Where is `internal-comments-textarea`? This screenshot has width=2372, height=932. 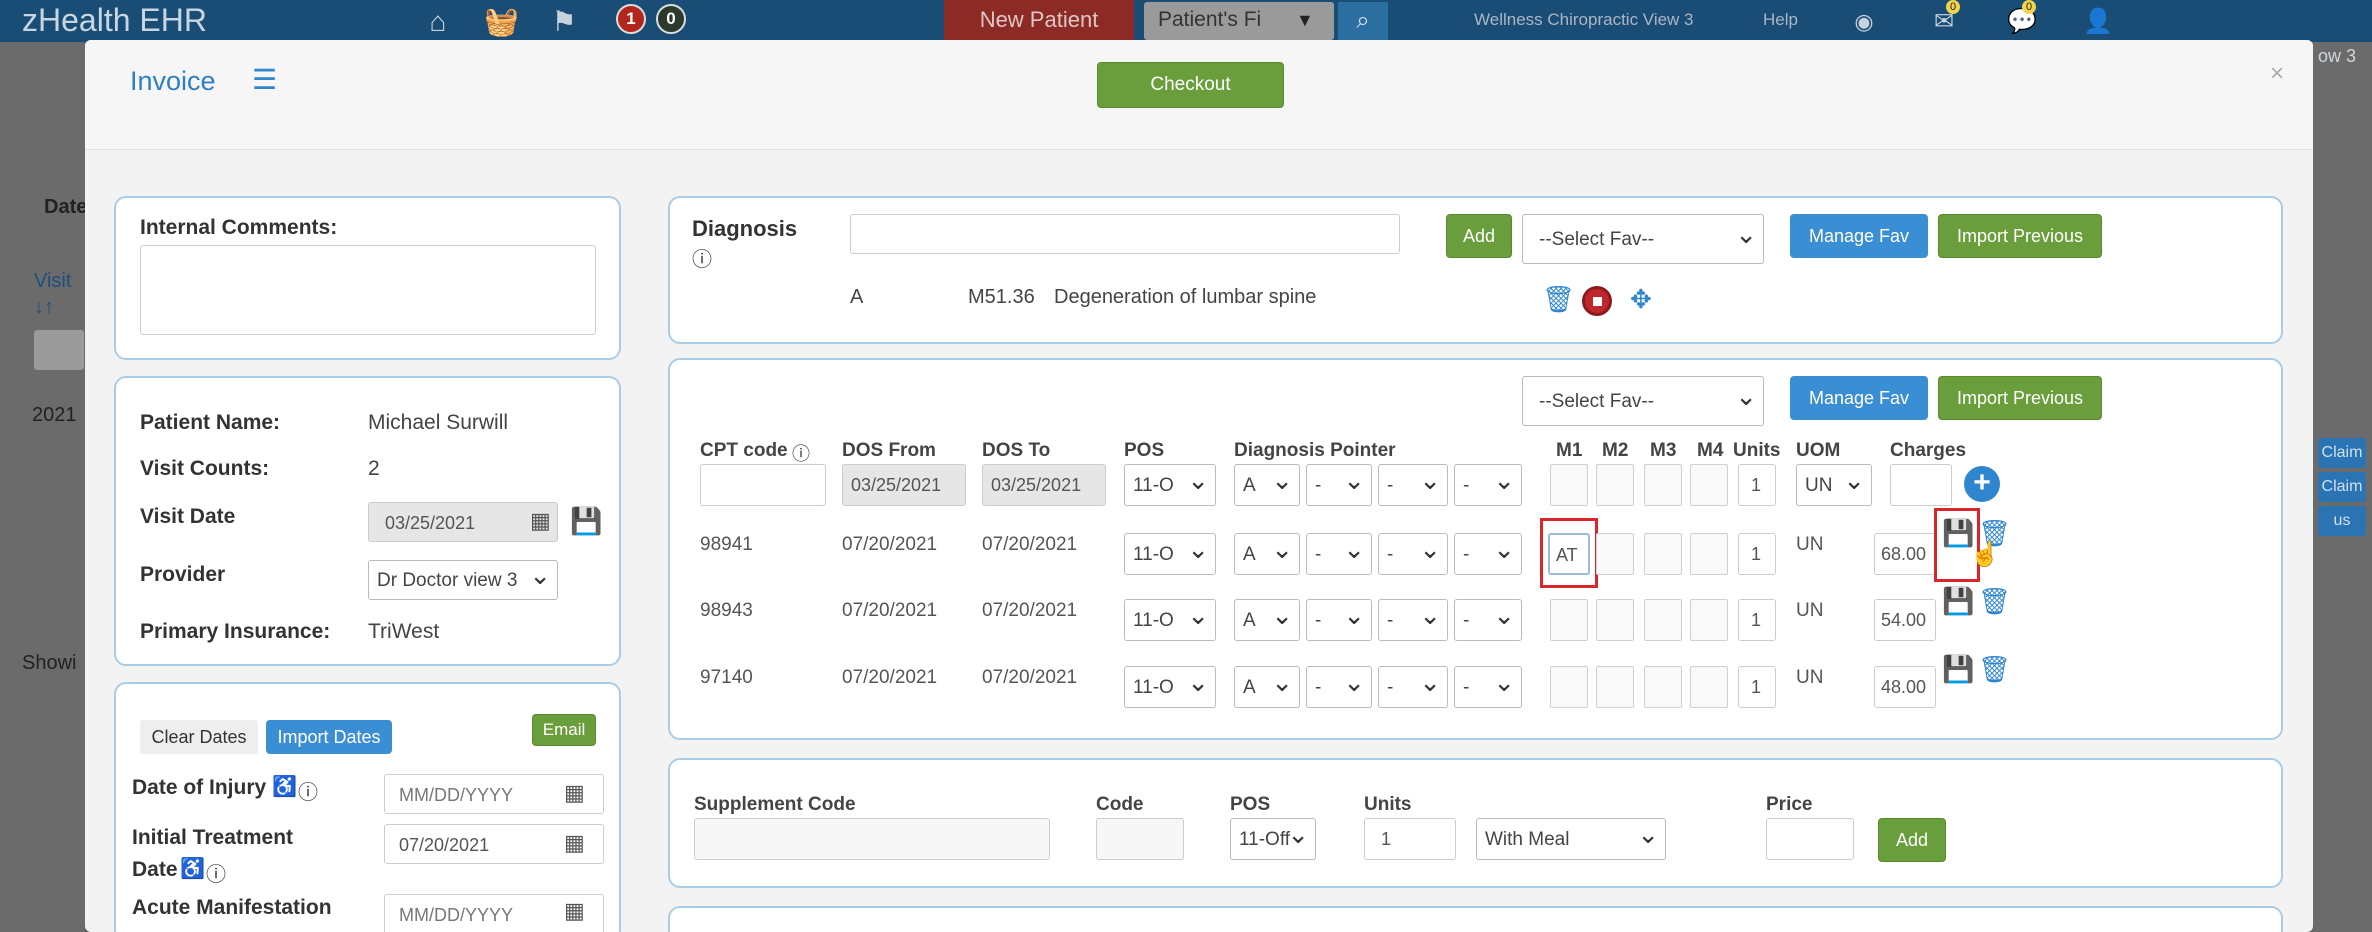
internal-comments-textarea is located at coordinates (368, 290).